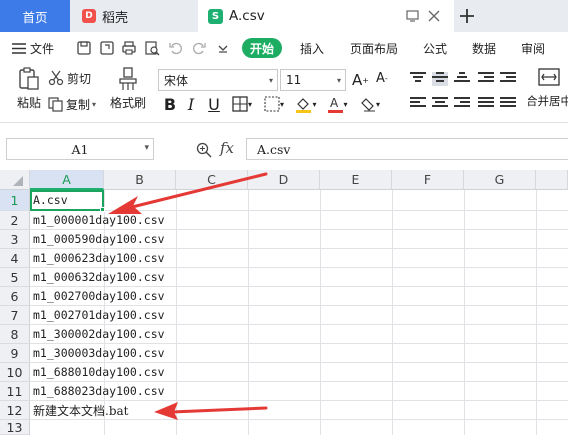 The image size is (568, 435). What do you see at coordinates (549, 77) in the screenshot?
I see `merge-cells-icon` at bounding box center [549, 77].